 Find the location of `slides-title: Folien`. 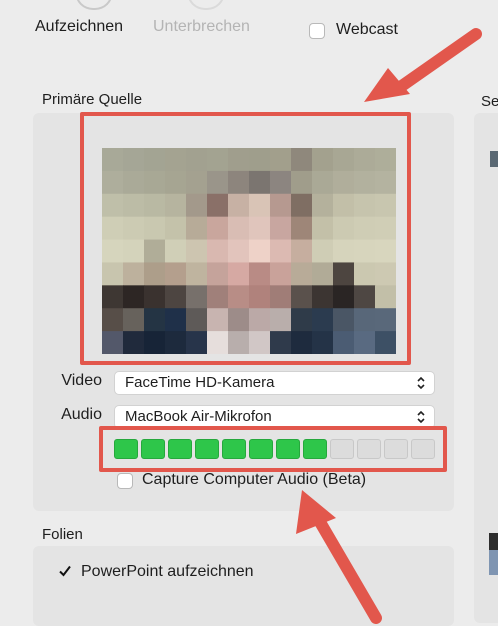

slides-title: Folien is located at coordinates (62, 534).